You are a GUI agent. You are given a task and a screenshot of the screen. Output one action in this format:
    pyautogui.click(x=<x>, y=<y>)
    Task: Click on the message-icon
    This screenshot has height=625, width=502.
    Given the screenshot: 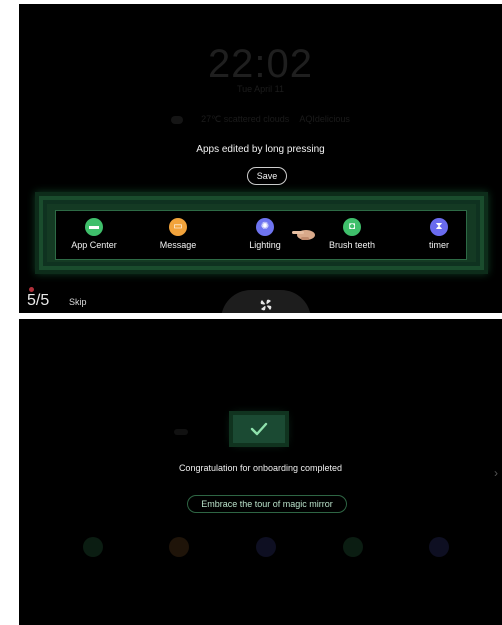 What is the action you would take?
    pyautogui.click(x=179, y=547)
    